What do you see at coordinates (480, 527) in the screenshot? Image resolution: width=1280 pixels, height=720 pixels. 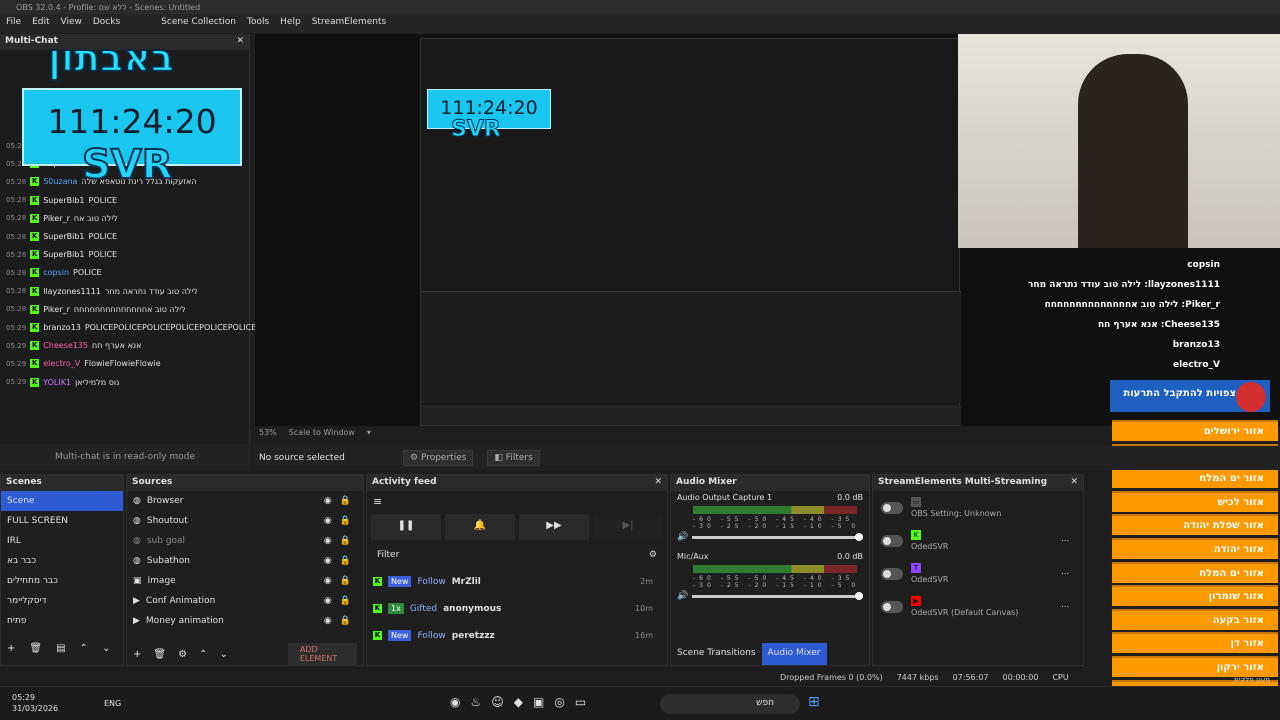 I see `bell-icon: 🔔` at bounding box center [480, 527].